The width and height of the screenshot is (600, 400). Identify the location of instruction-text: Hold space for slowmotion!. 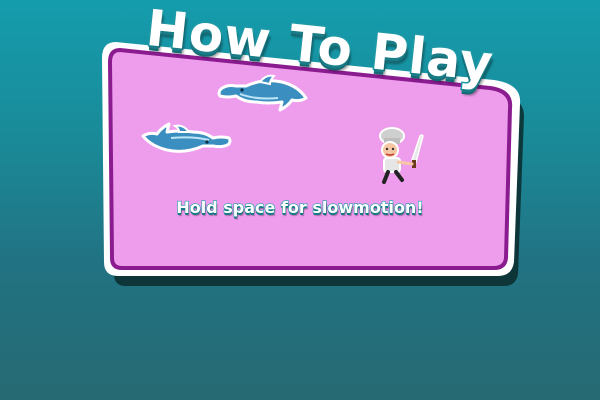
(300, 207).